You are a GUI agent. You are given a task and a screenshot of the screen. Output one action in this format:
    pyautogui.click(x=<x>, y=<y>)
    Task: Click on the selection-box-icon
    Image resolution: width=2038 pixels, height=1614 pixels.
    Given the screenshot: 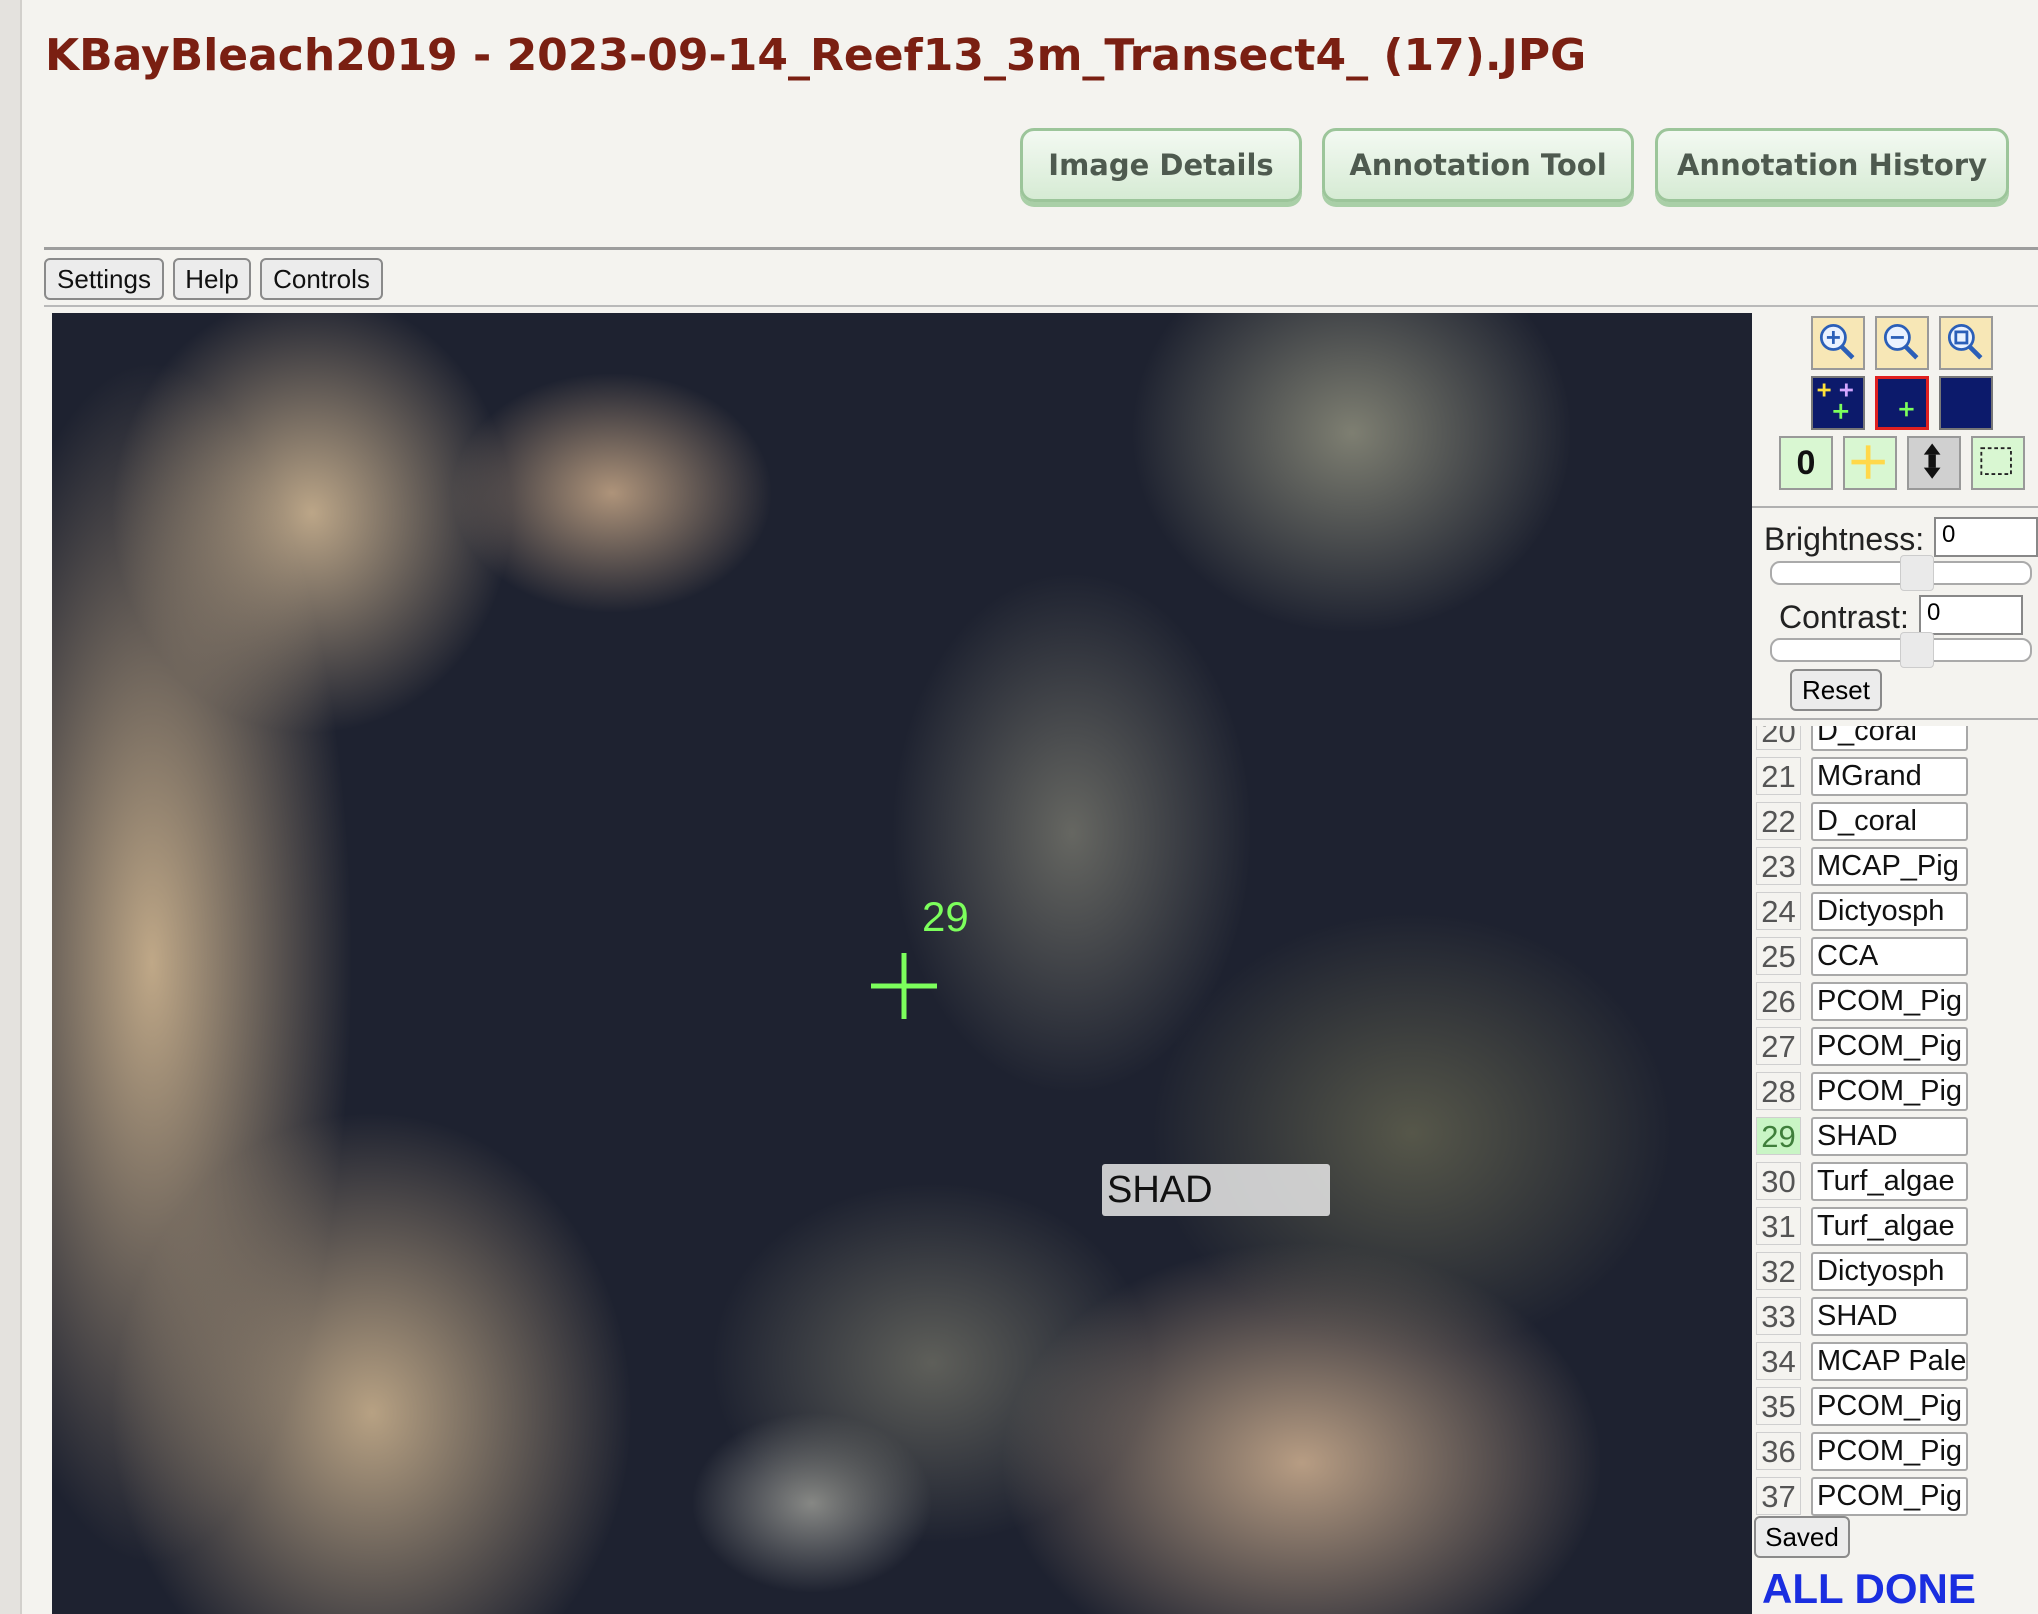 What is the action you would take?
    pyautogui.click(x=1998, y=463)
    